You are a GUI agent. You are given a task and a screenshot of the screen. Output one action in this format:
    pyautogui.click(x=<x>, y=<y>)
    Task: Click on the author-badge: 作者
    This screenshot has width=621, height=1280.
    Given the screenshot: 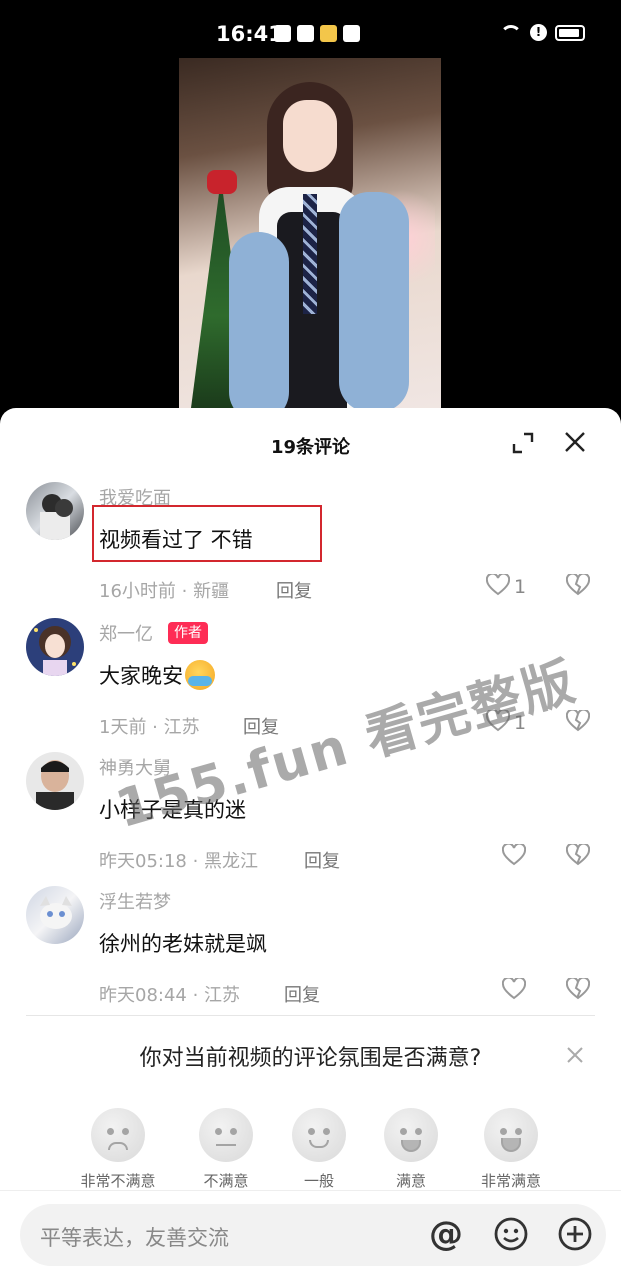 What is the action you would take?
    pyautogui.click(x=188, y=633)
    